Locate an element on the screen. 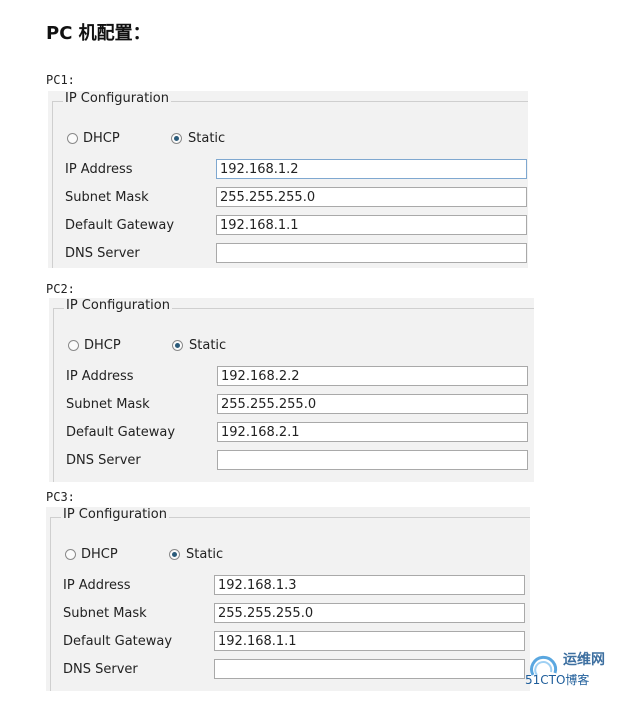 Image resolution: width=633 pixels, height=701 pixels. default-gateway-input: 192.168.2.1 is located at coordinates (372, 432).